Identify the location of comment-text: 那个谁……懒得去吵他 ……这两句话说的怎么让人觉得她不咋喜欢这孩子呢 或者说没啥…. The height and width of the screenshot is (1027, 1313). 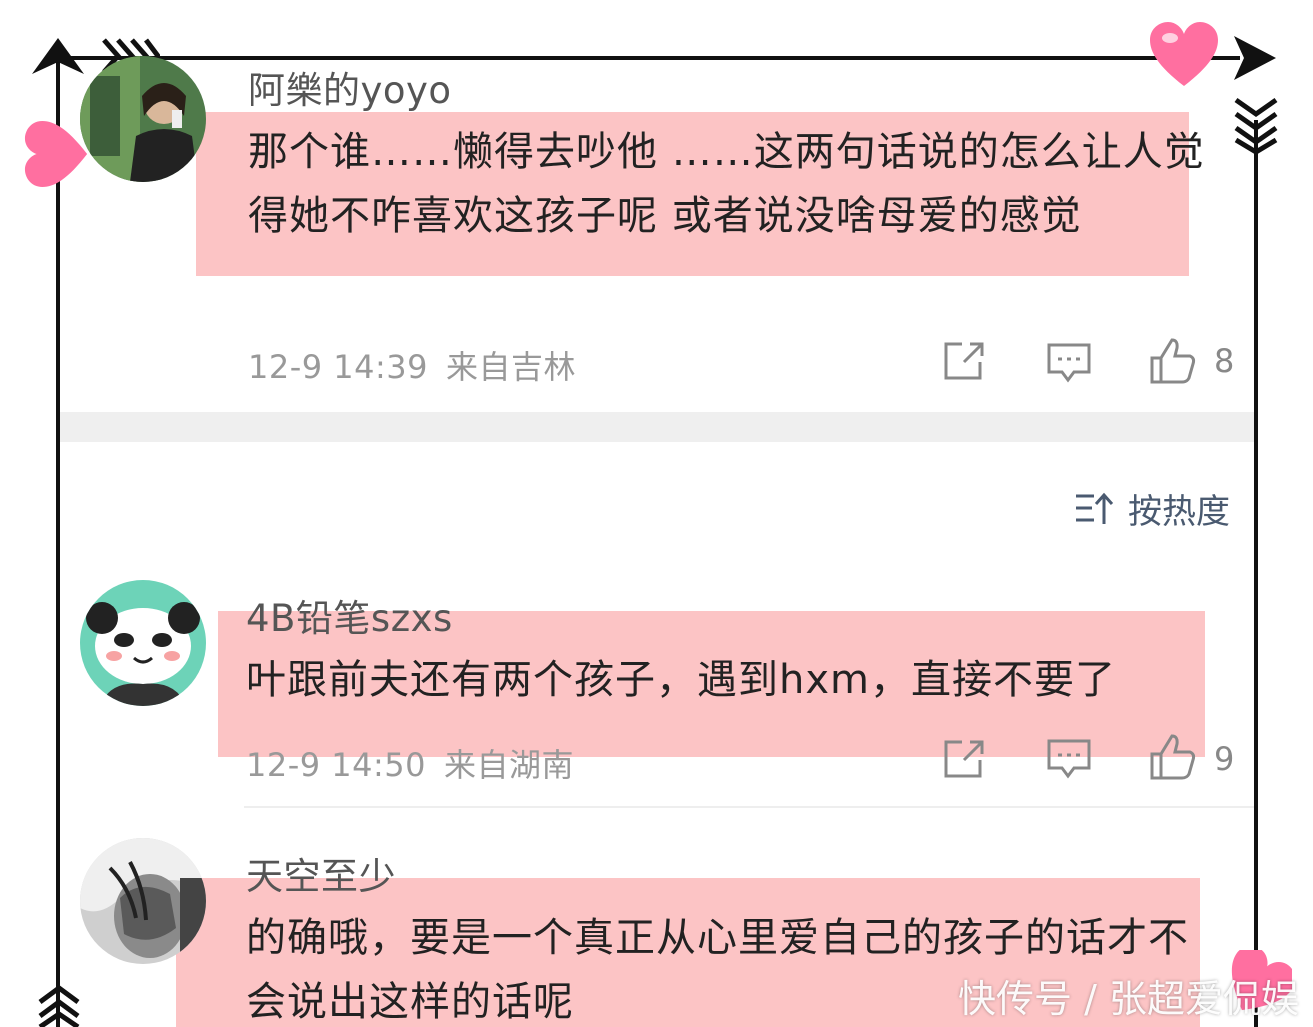
(726, 184).